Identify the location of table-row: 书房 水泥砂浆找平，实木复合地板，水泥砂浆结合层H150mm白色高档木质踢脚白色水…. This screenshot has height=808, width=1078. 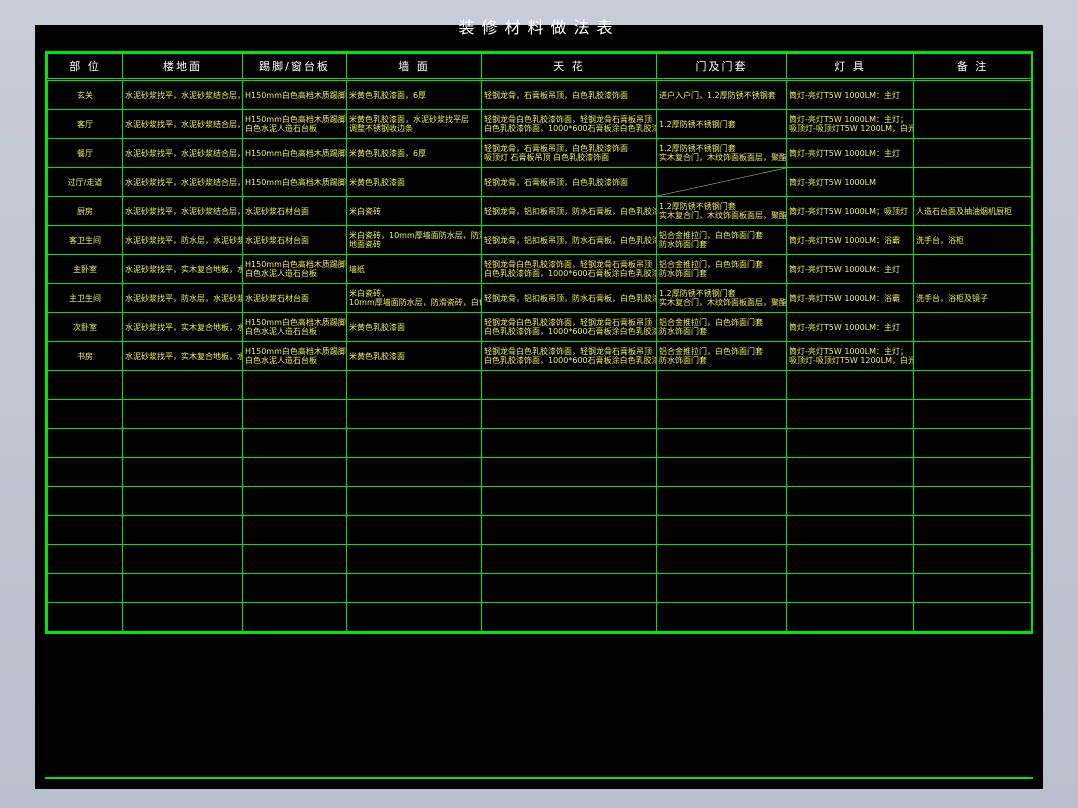
(539, 356).